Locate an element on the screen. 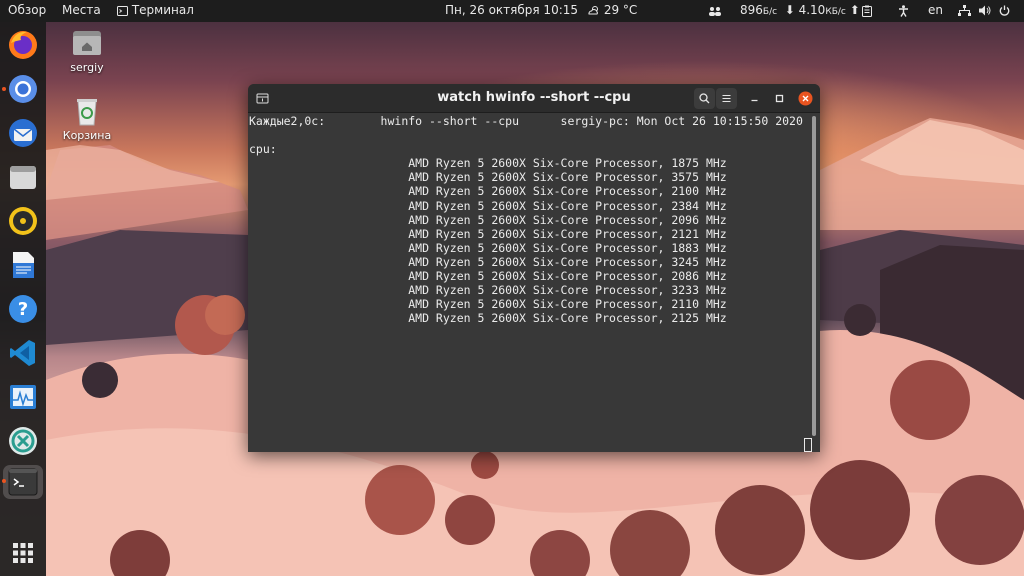 The width and height of the screenshot is (1024, 576). chromium-icon is located at coordinates (23, 89).